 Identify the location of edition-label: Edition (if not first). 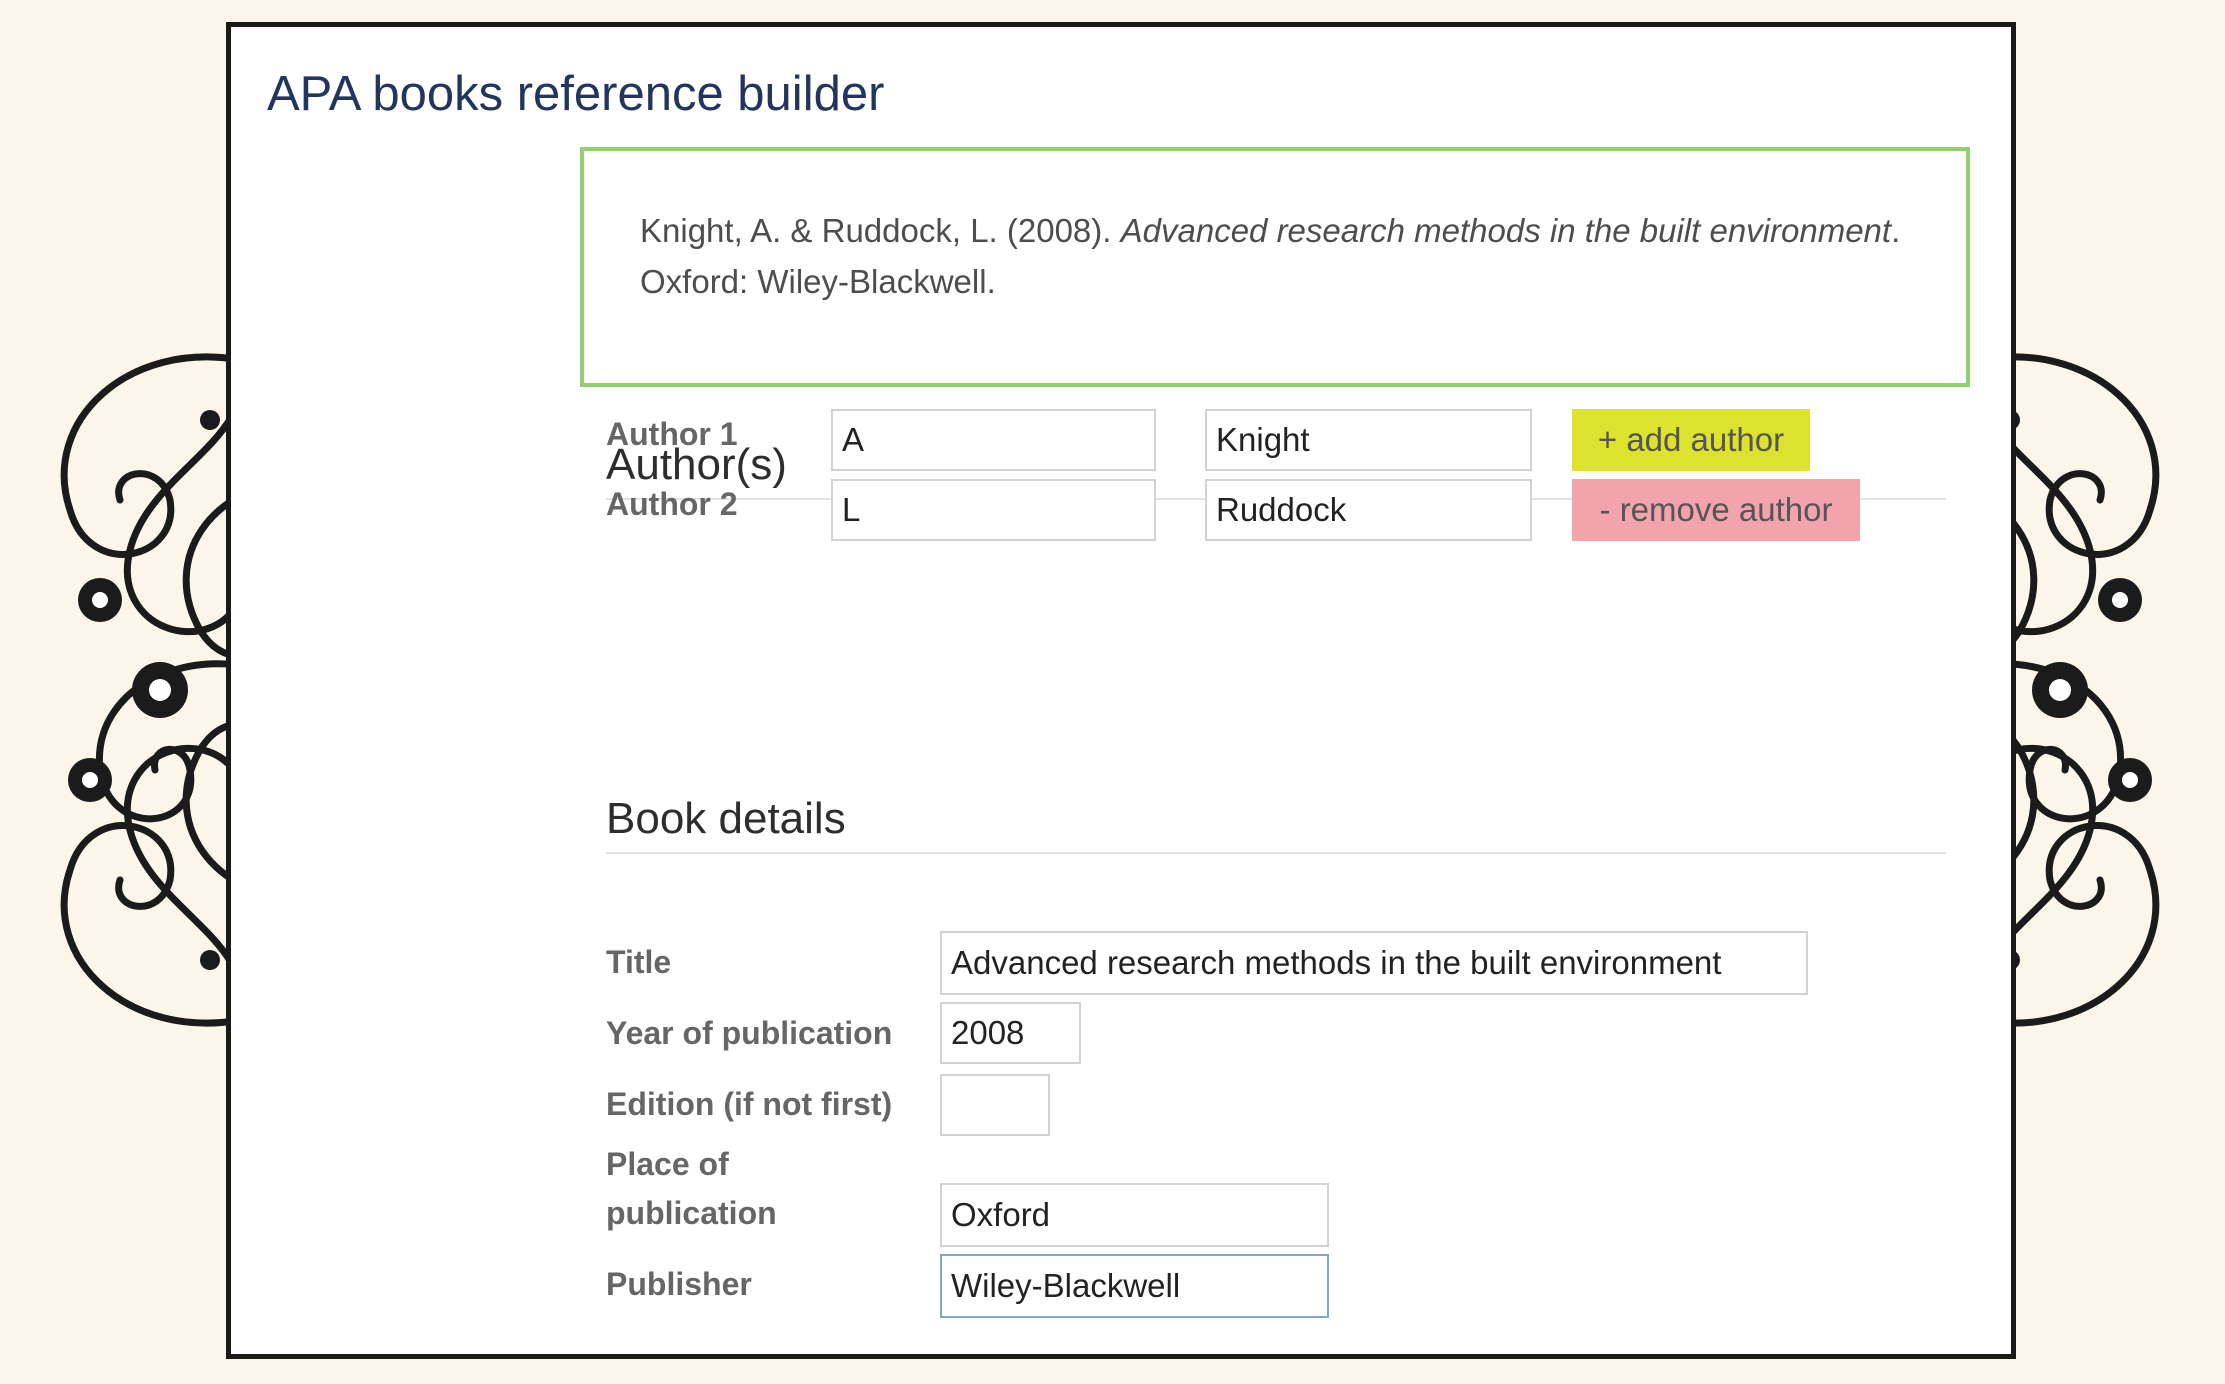
(749, 1104).